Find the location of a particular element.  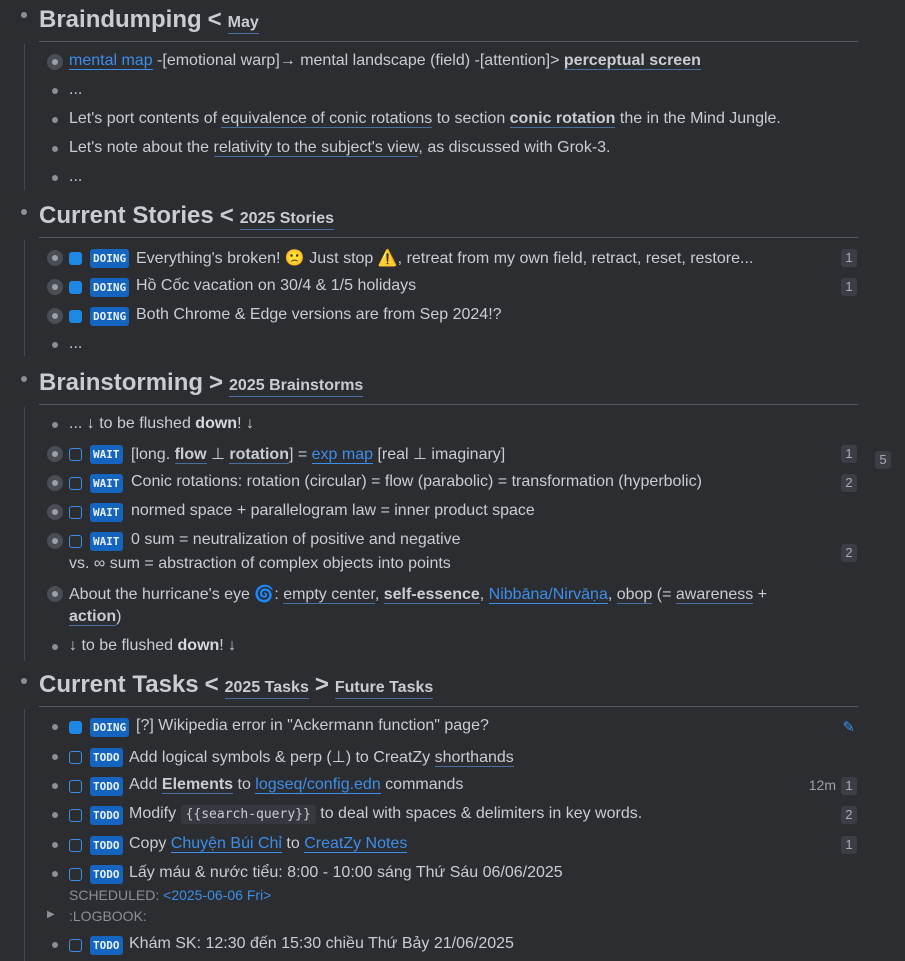

page-ref-rotation: rotation is located at coordinates (259, 455).